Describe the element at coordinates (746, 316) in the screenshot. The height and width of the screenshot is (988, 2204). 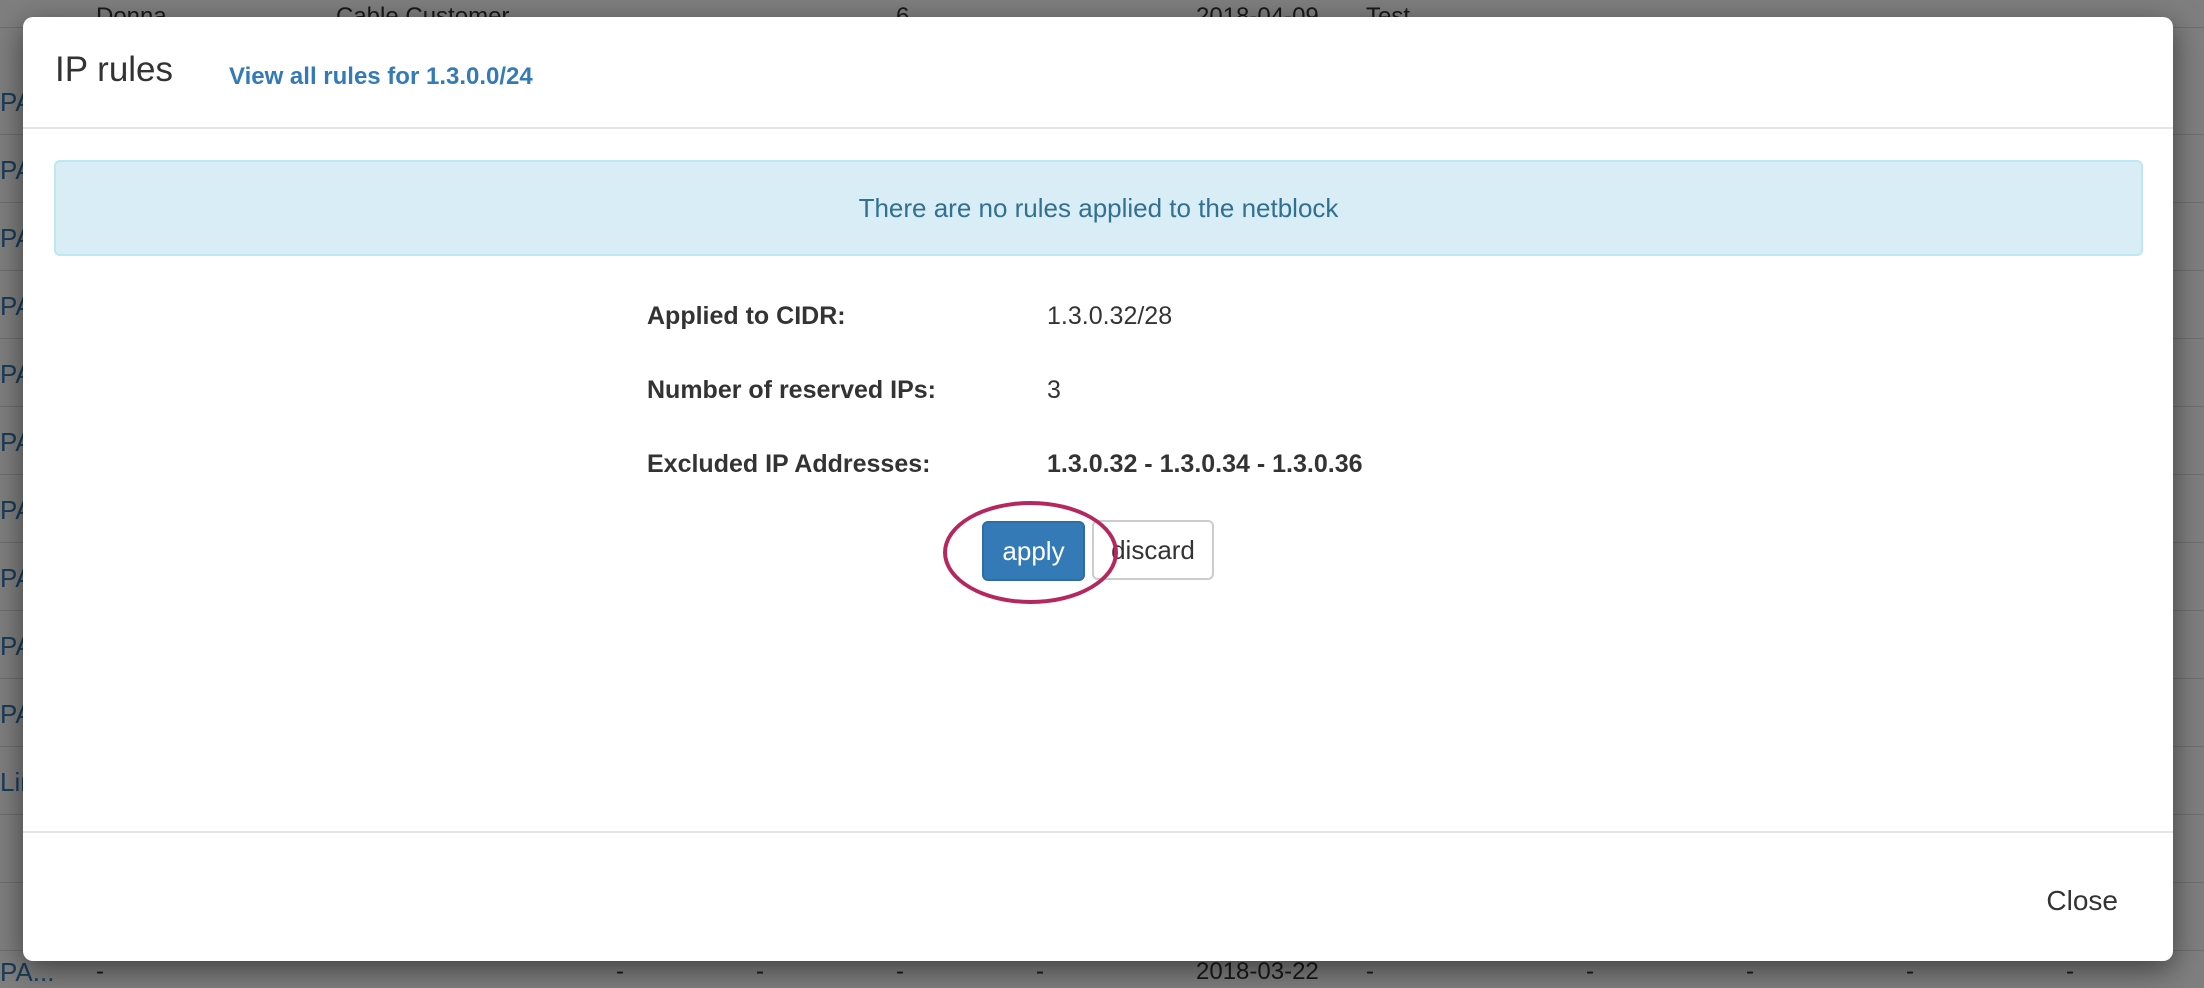
I see `applied-cidr-label: Applied to CIDR:` at that location.